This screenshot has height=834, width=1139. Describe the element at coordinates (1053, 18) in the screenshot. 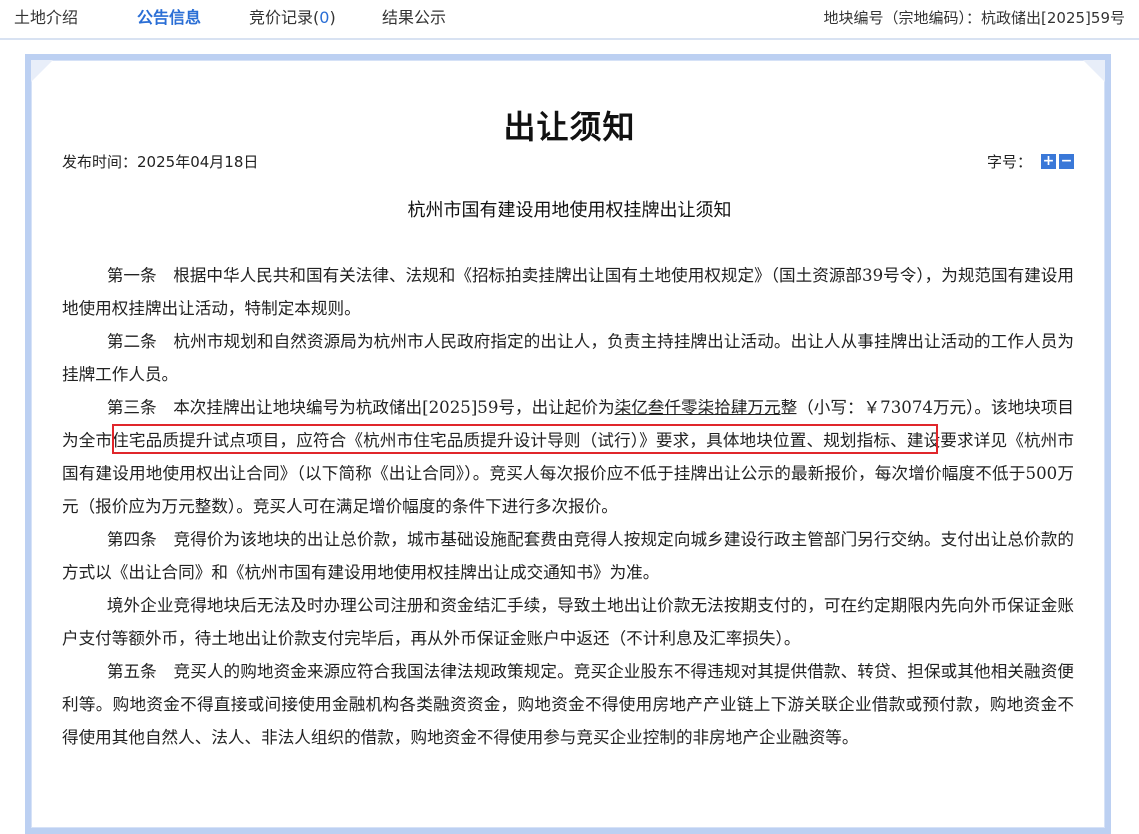

I see `parcel-code-value: 杭政储出[2025]59号` at that location.